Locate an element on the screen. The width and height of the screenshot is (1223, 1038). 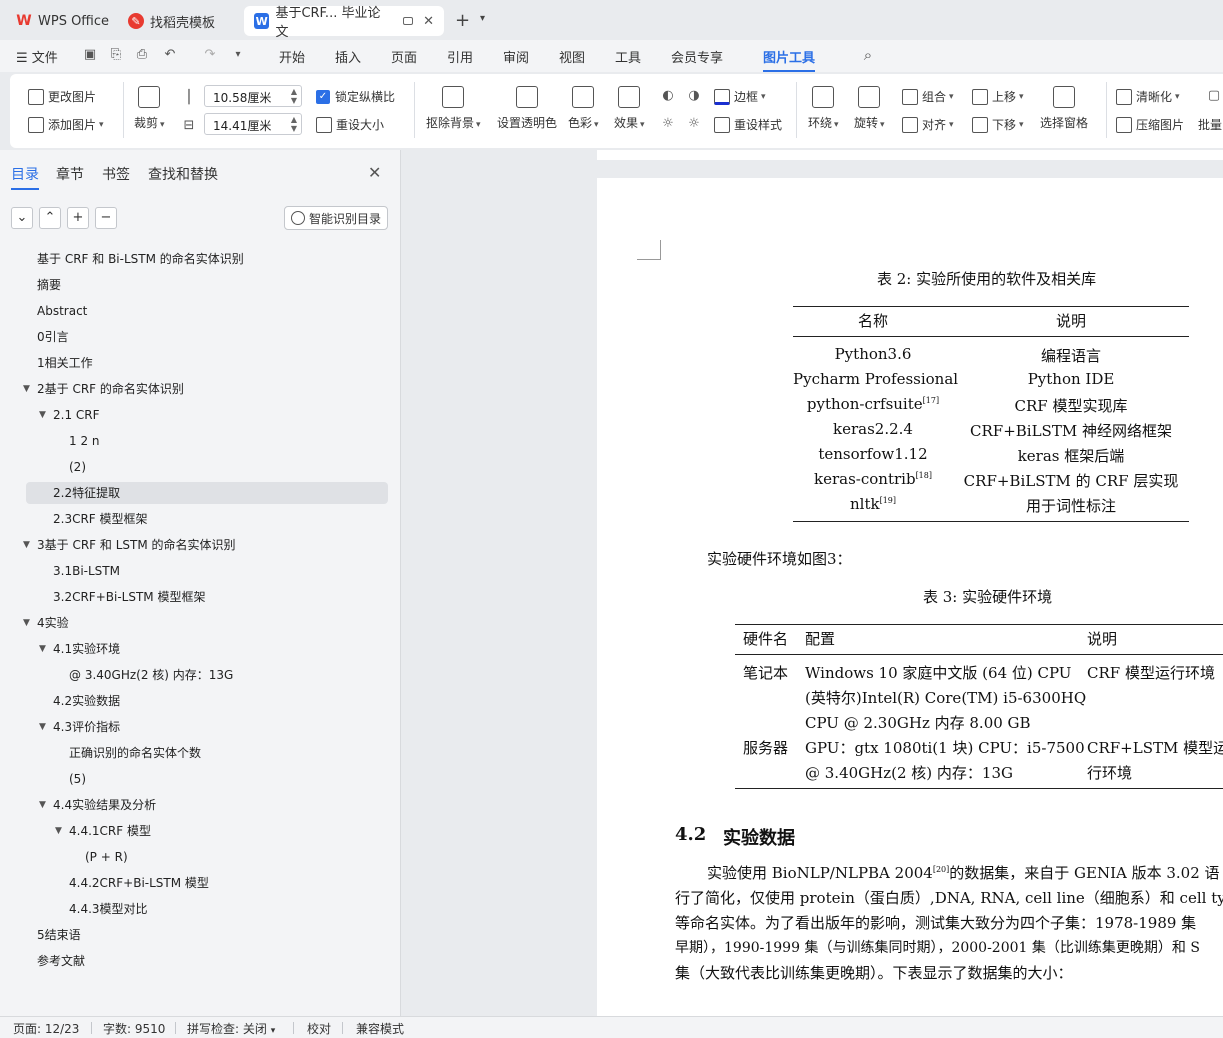
toc-item: 4.4实验结果及分析 is located at coordinates (104, 805).